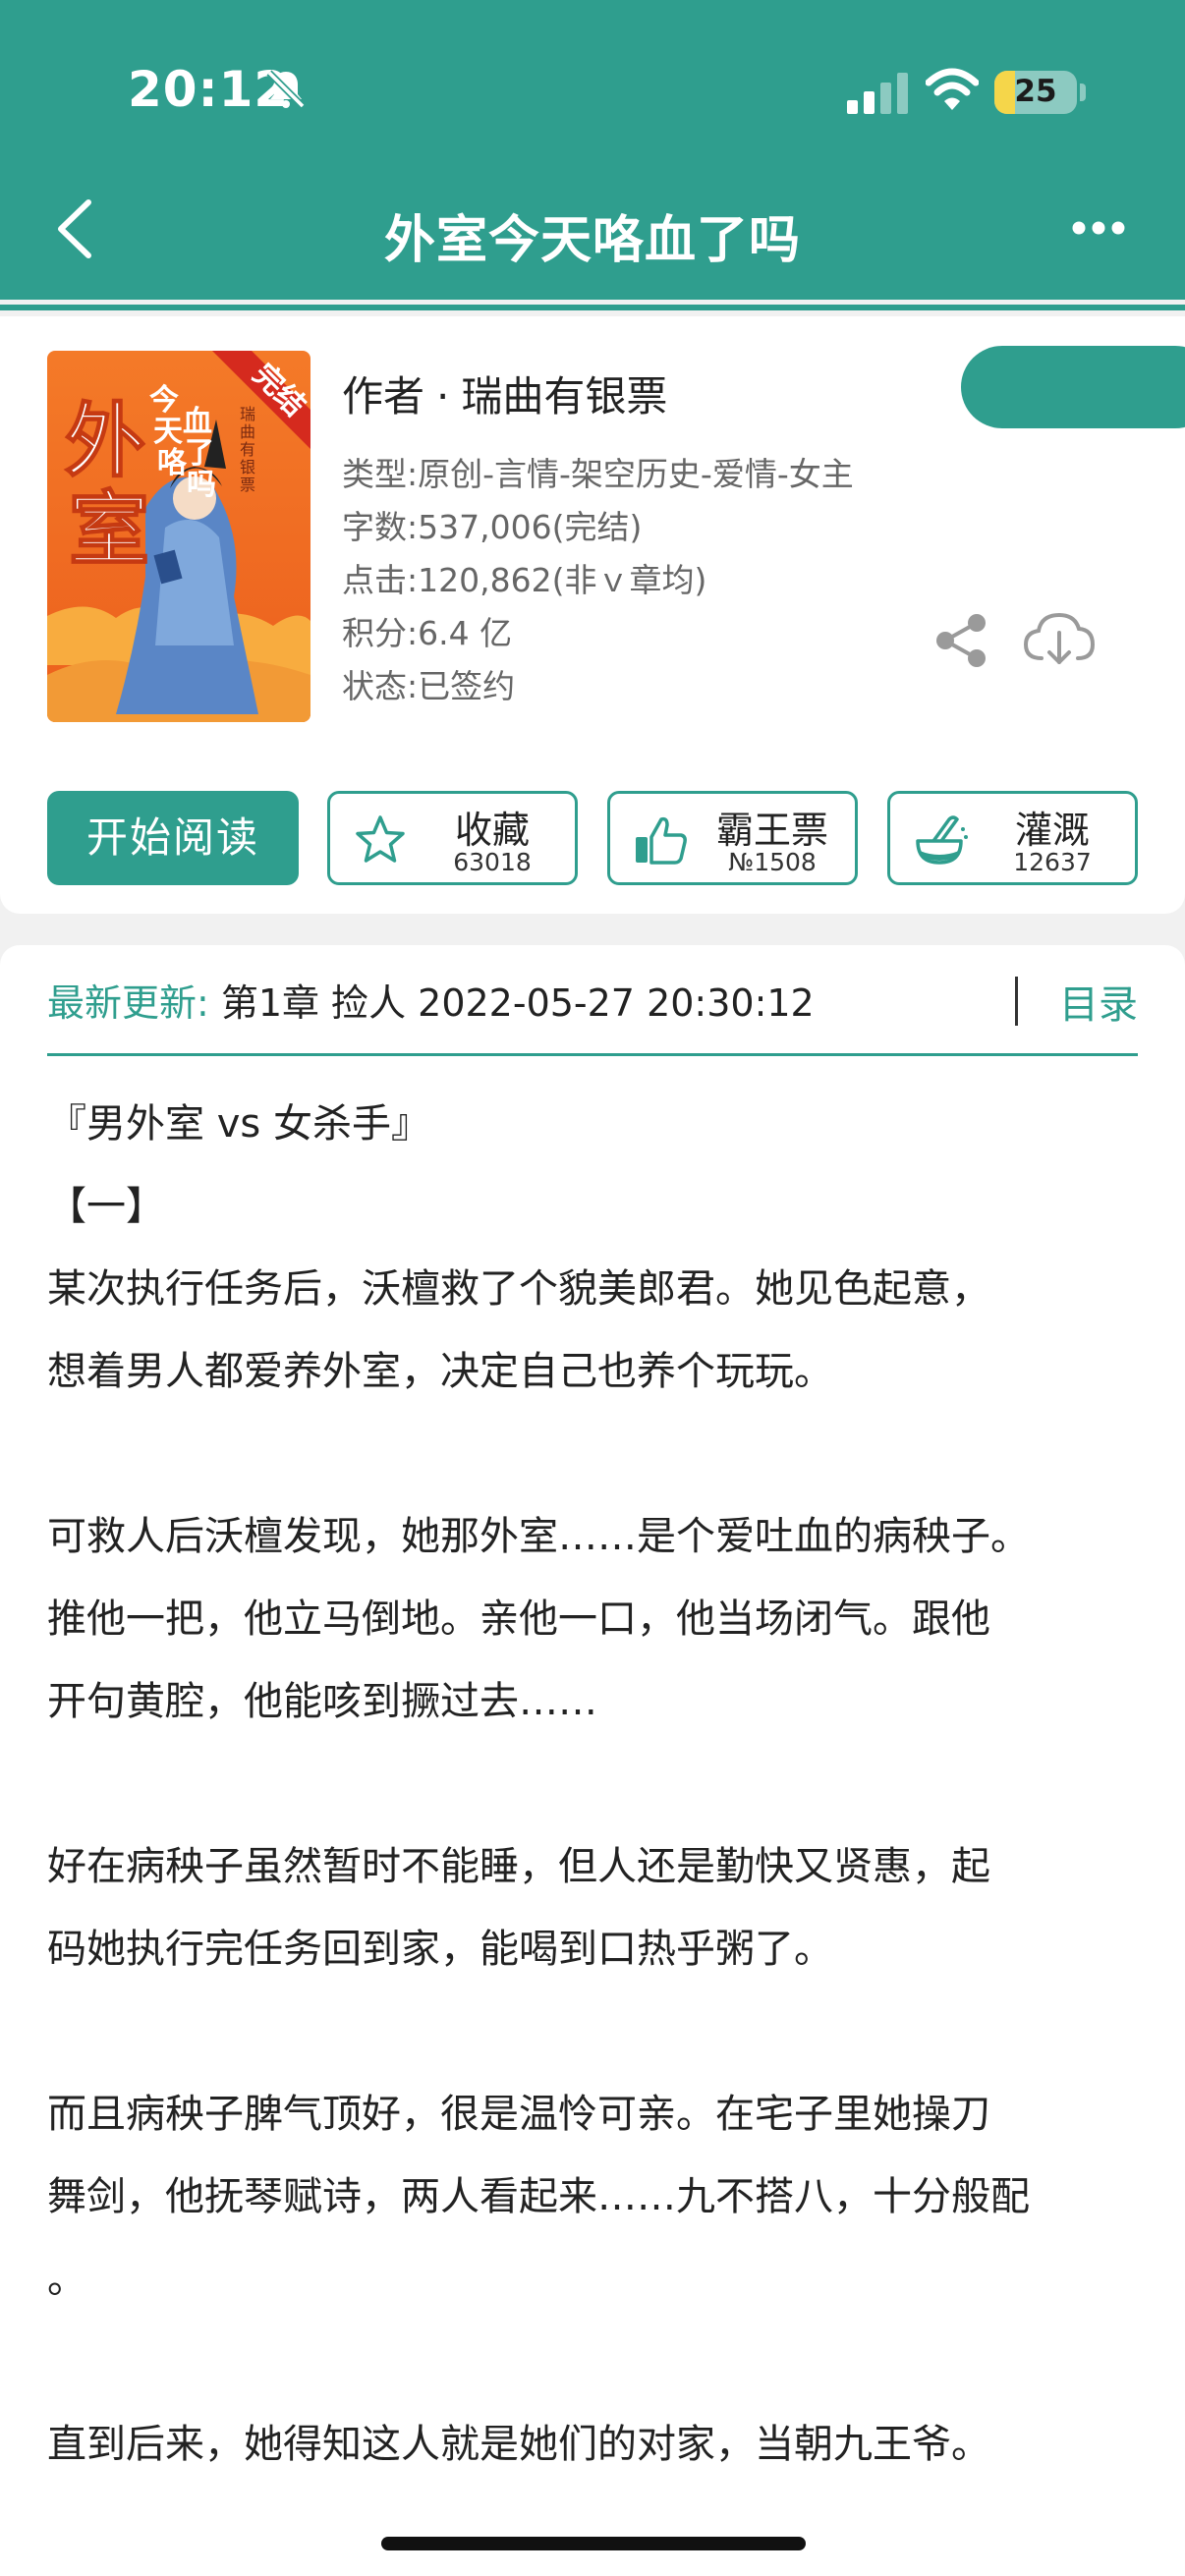 The height and width of the screenshot is (2576, 1185). I want to click on table-of-contents-link: 目录, so click(1099, 1001).